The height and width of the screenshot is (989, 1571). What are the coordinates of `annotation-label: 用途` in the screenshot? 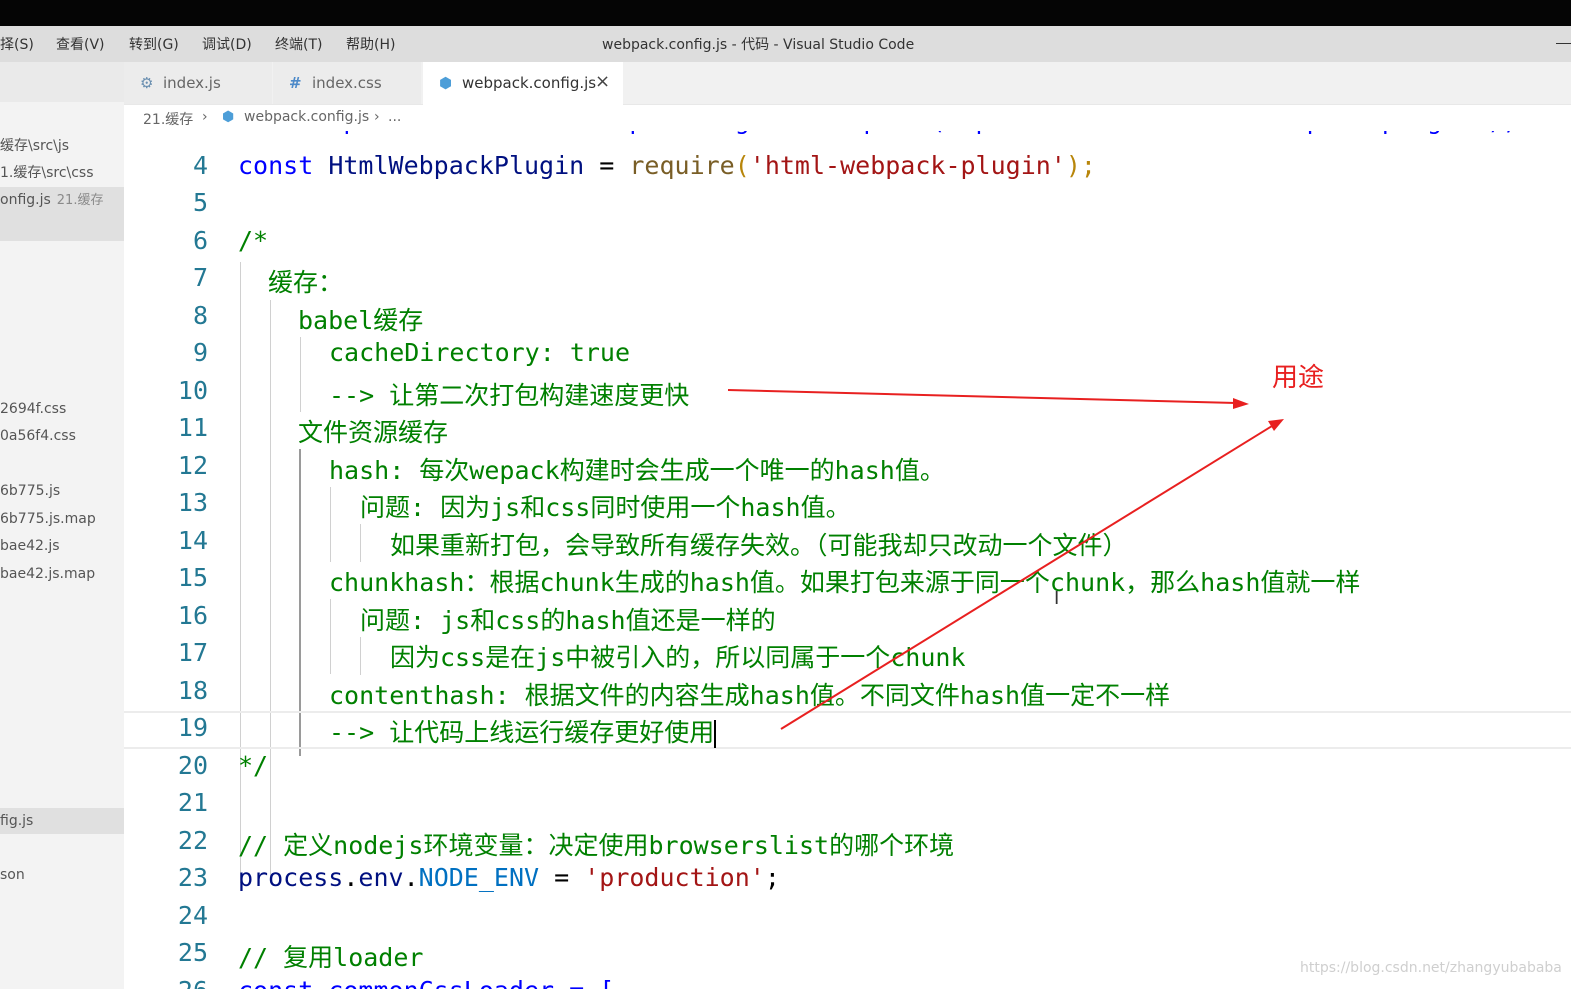 It's located at (1298, 378).